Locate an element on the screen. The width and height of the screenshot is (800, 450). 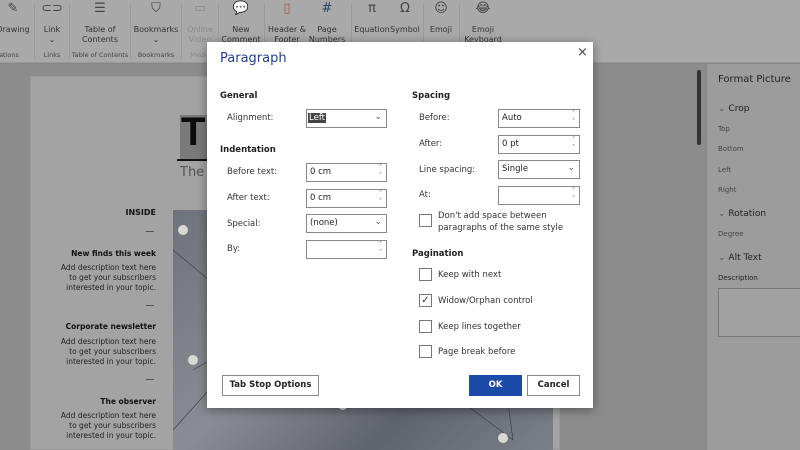
at-stepper: ˄ ˅ is located at coordinates (539, 195).